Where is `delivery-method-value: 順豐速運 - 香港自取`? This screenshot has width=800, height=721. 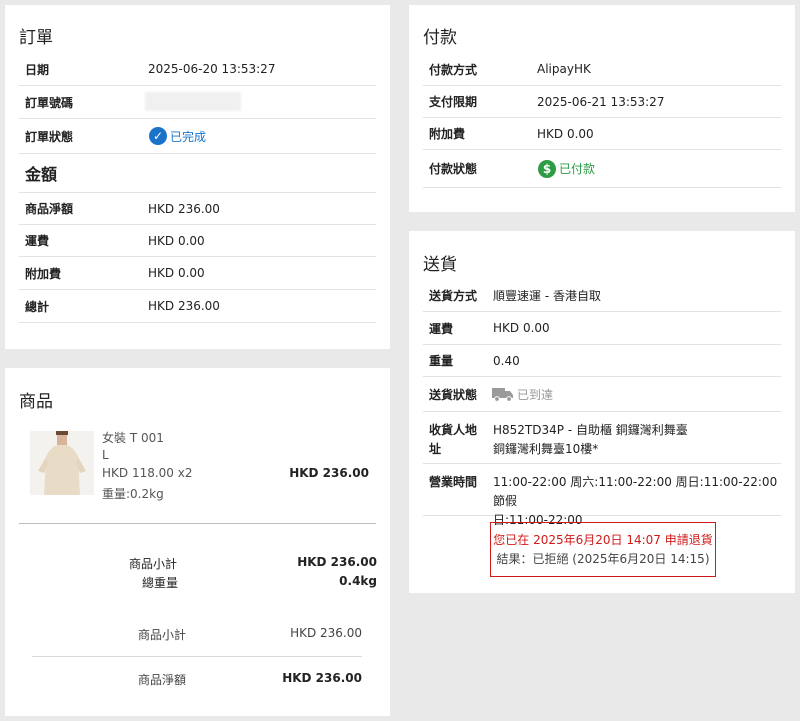 delivery-method-value: 順豐速運 - 香港自取 is located at coordinates (547, 295).